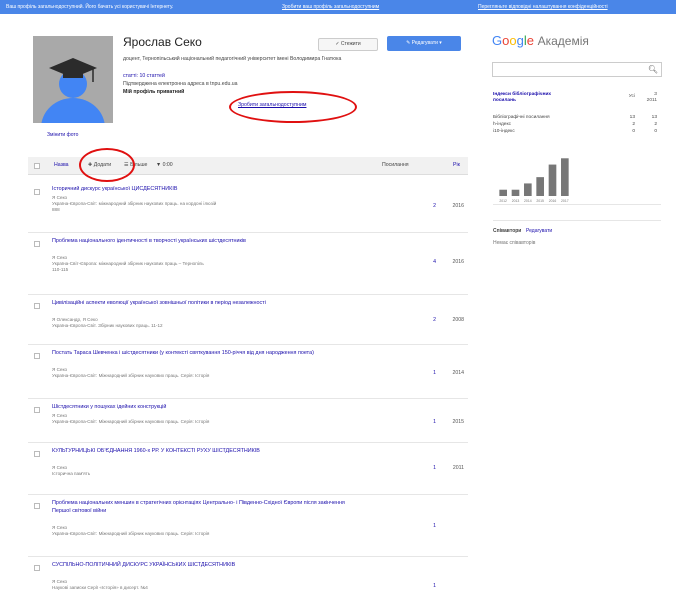 The height and width of the screenshot is (608, 676). Describe the element at coordinates (633, 131) in the screenshot. I see `metric-all: 0` at that location.